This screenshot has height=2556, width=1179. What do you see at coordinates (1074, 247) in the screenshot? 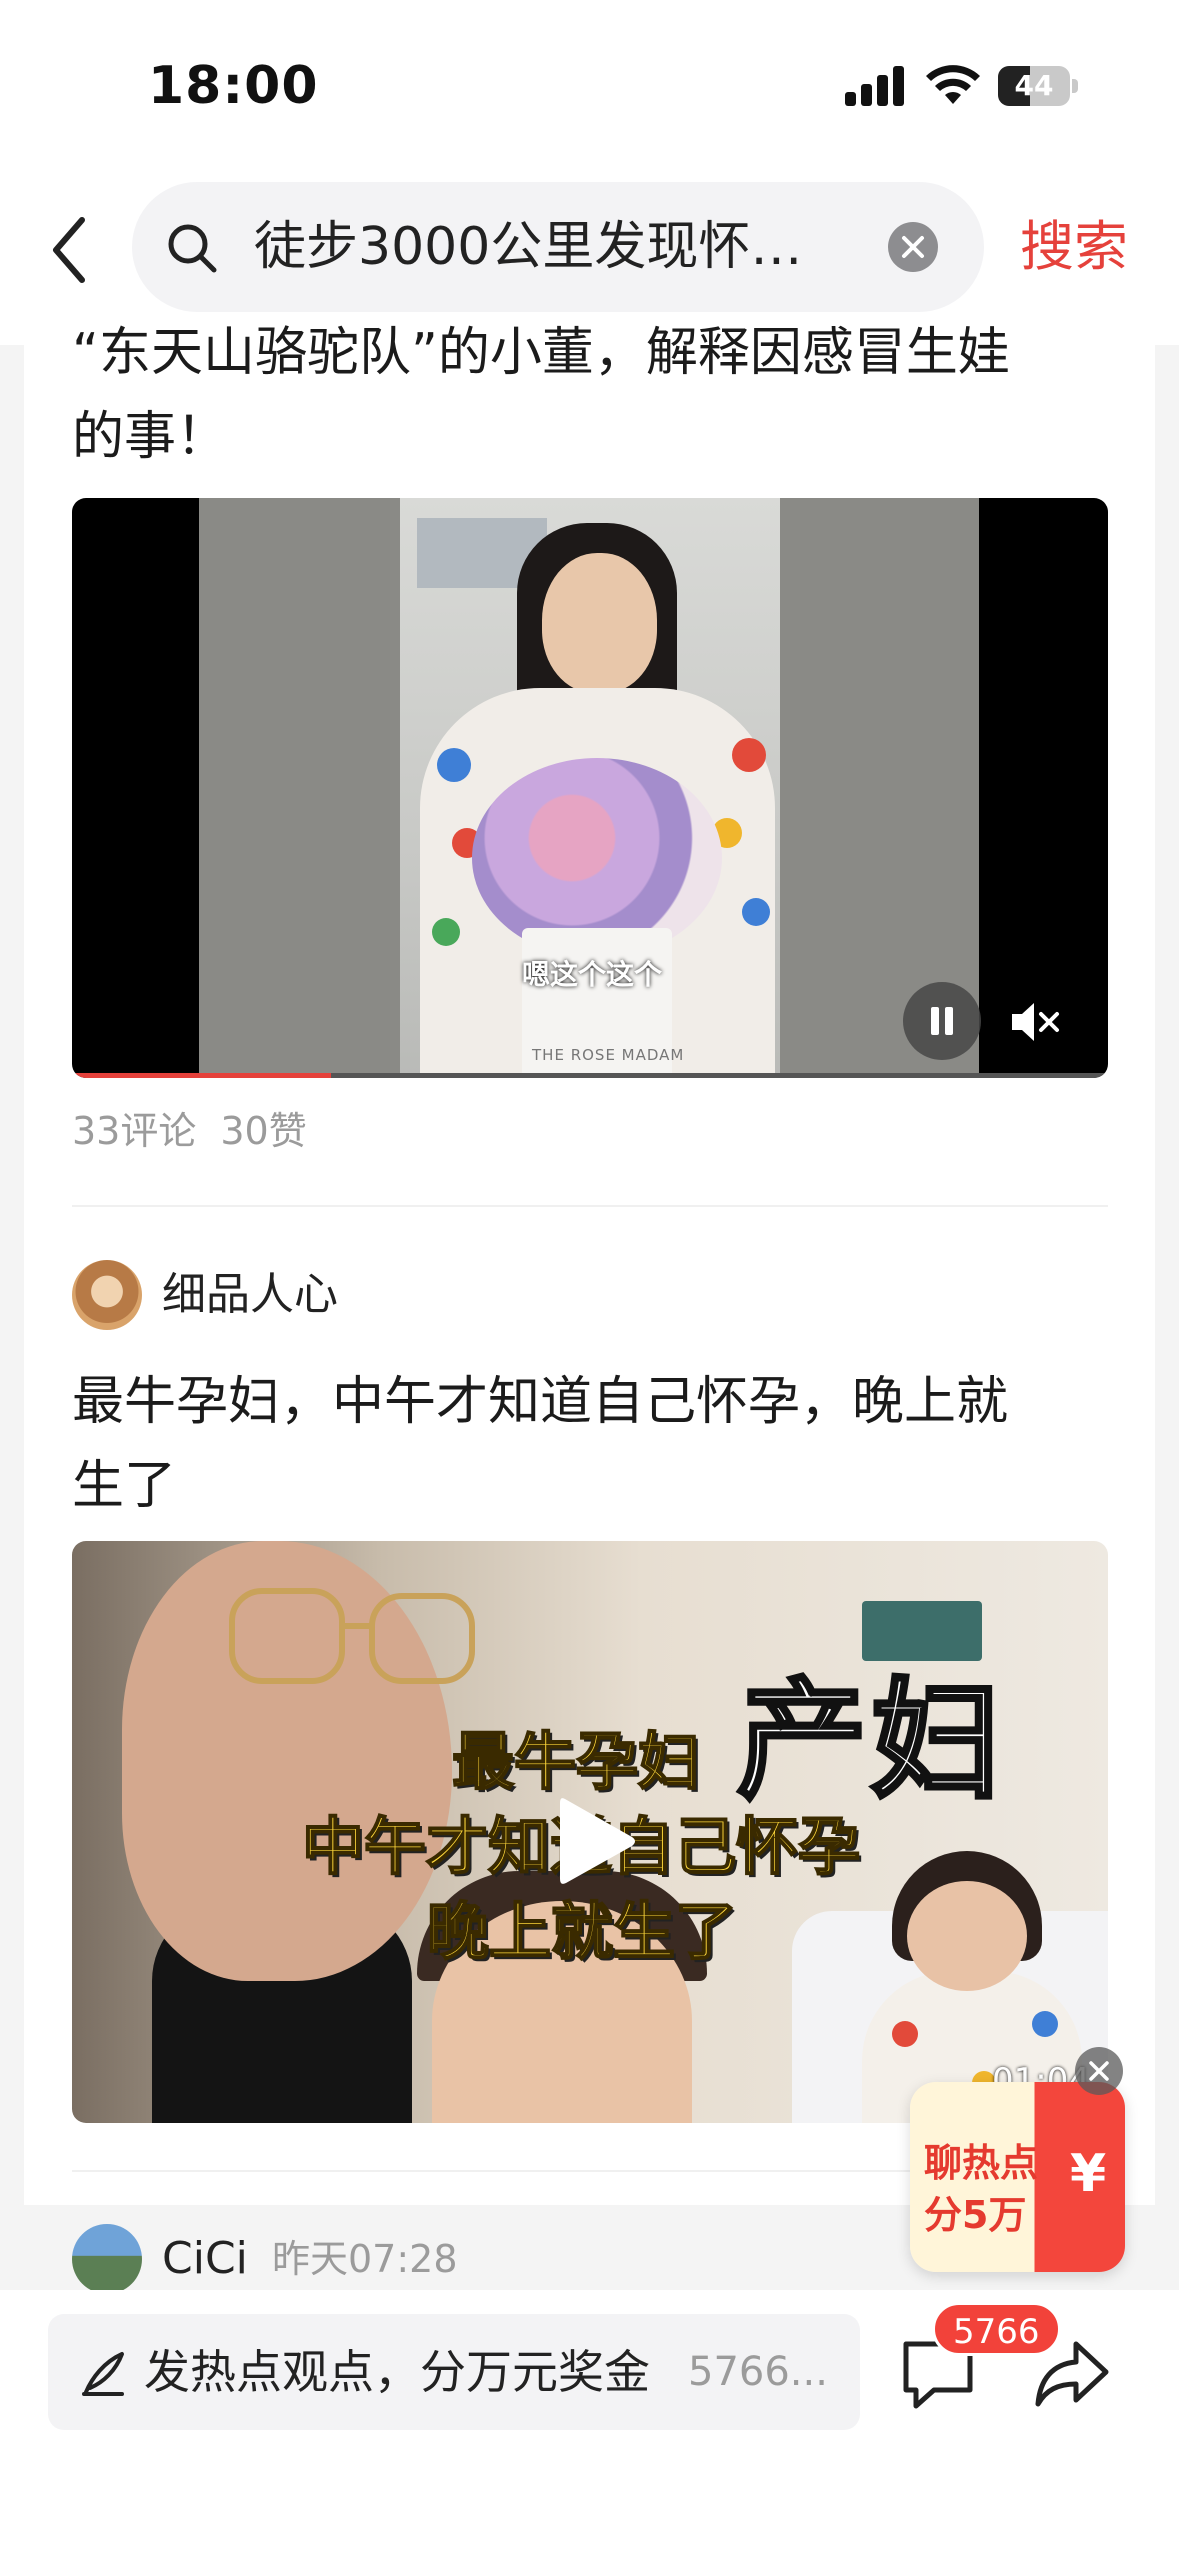
I see `search-button: 搜索` at bounding box center [1074, 247].